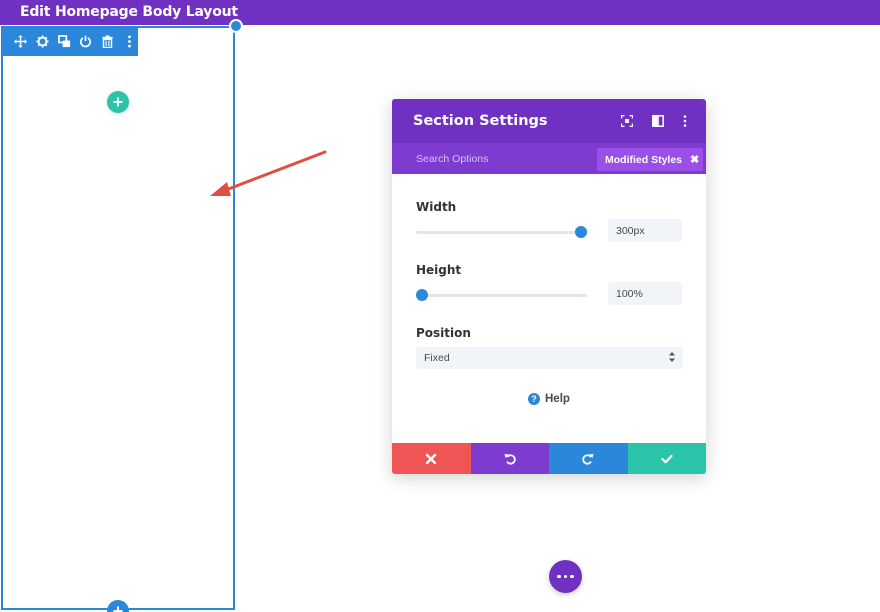  I want to click on modal-filter-bar: Search Options Modified Styles ✖, so click(549, 158).